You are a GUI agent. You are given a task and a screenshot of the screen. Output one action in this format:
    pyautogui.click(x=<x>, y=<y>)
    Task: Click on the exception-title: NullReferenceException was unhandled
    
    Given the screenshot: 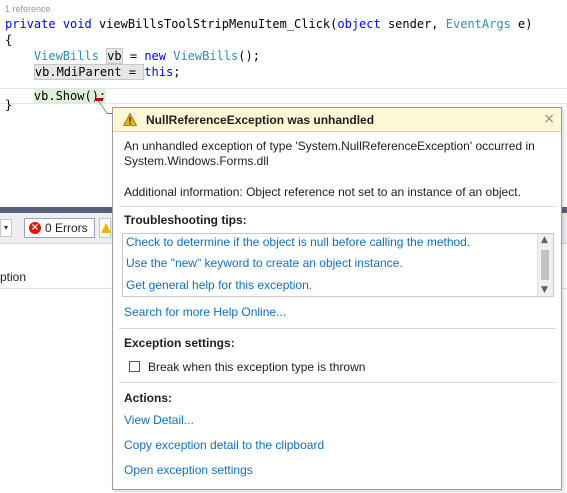 What is the action you would take?
    pyautogui.click(x=260, y=120)
    